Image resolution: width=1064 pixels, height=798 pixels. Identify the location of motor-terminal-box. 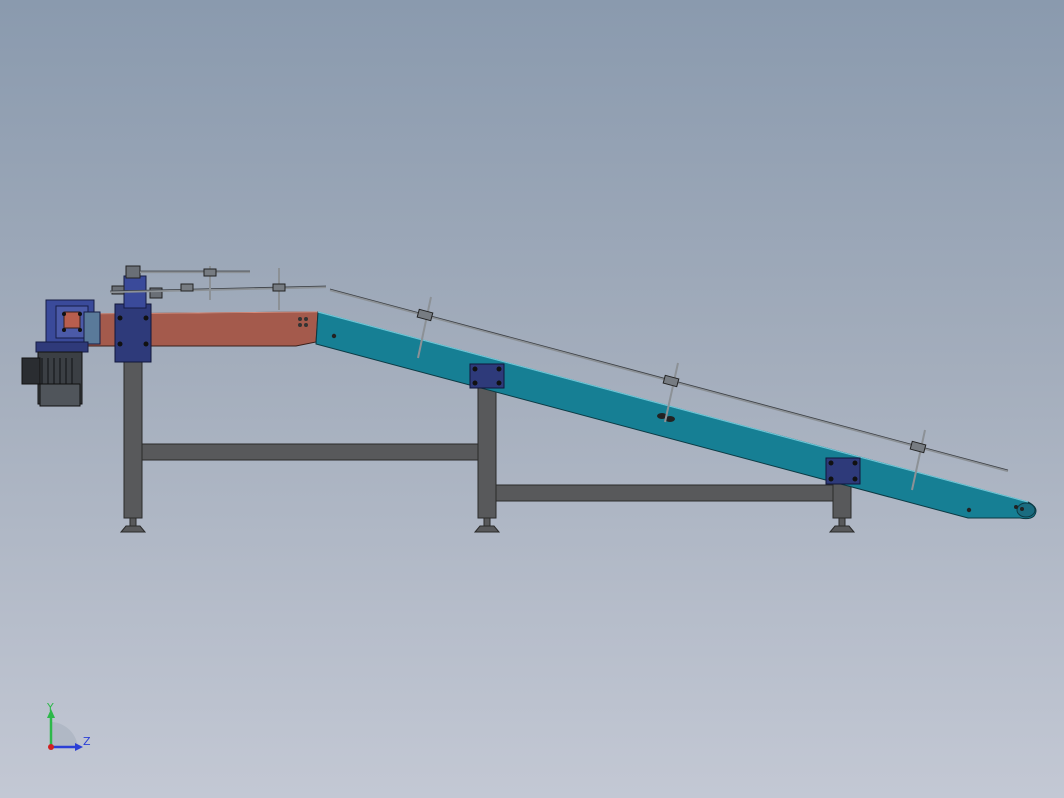
(31, 371).